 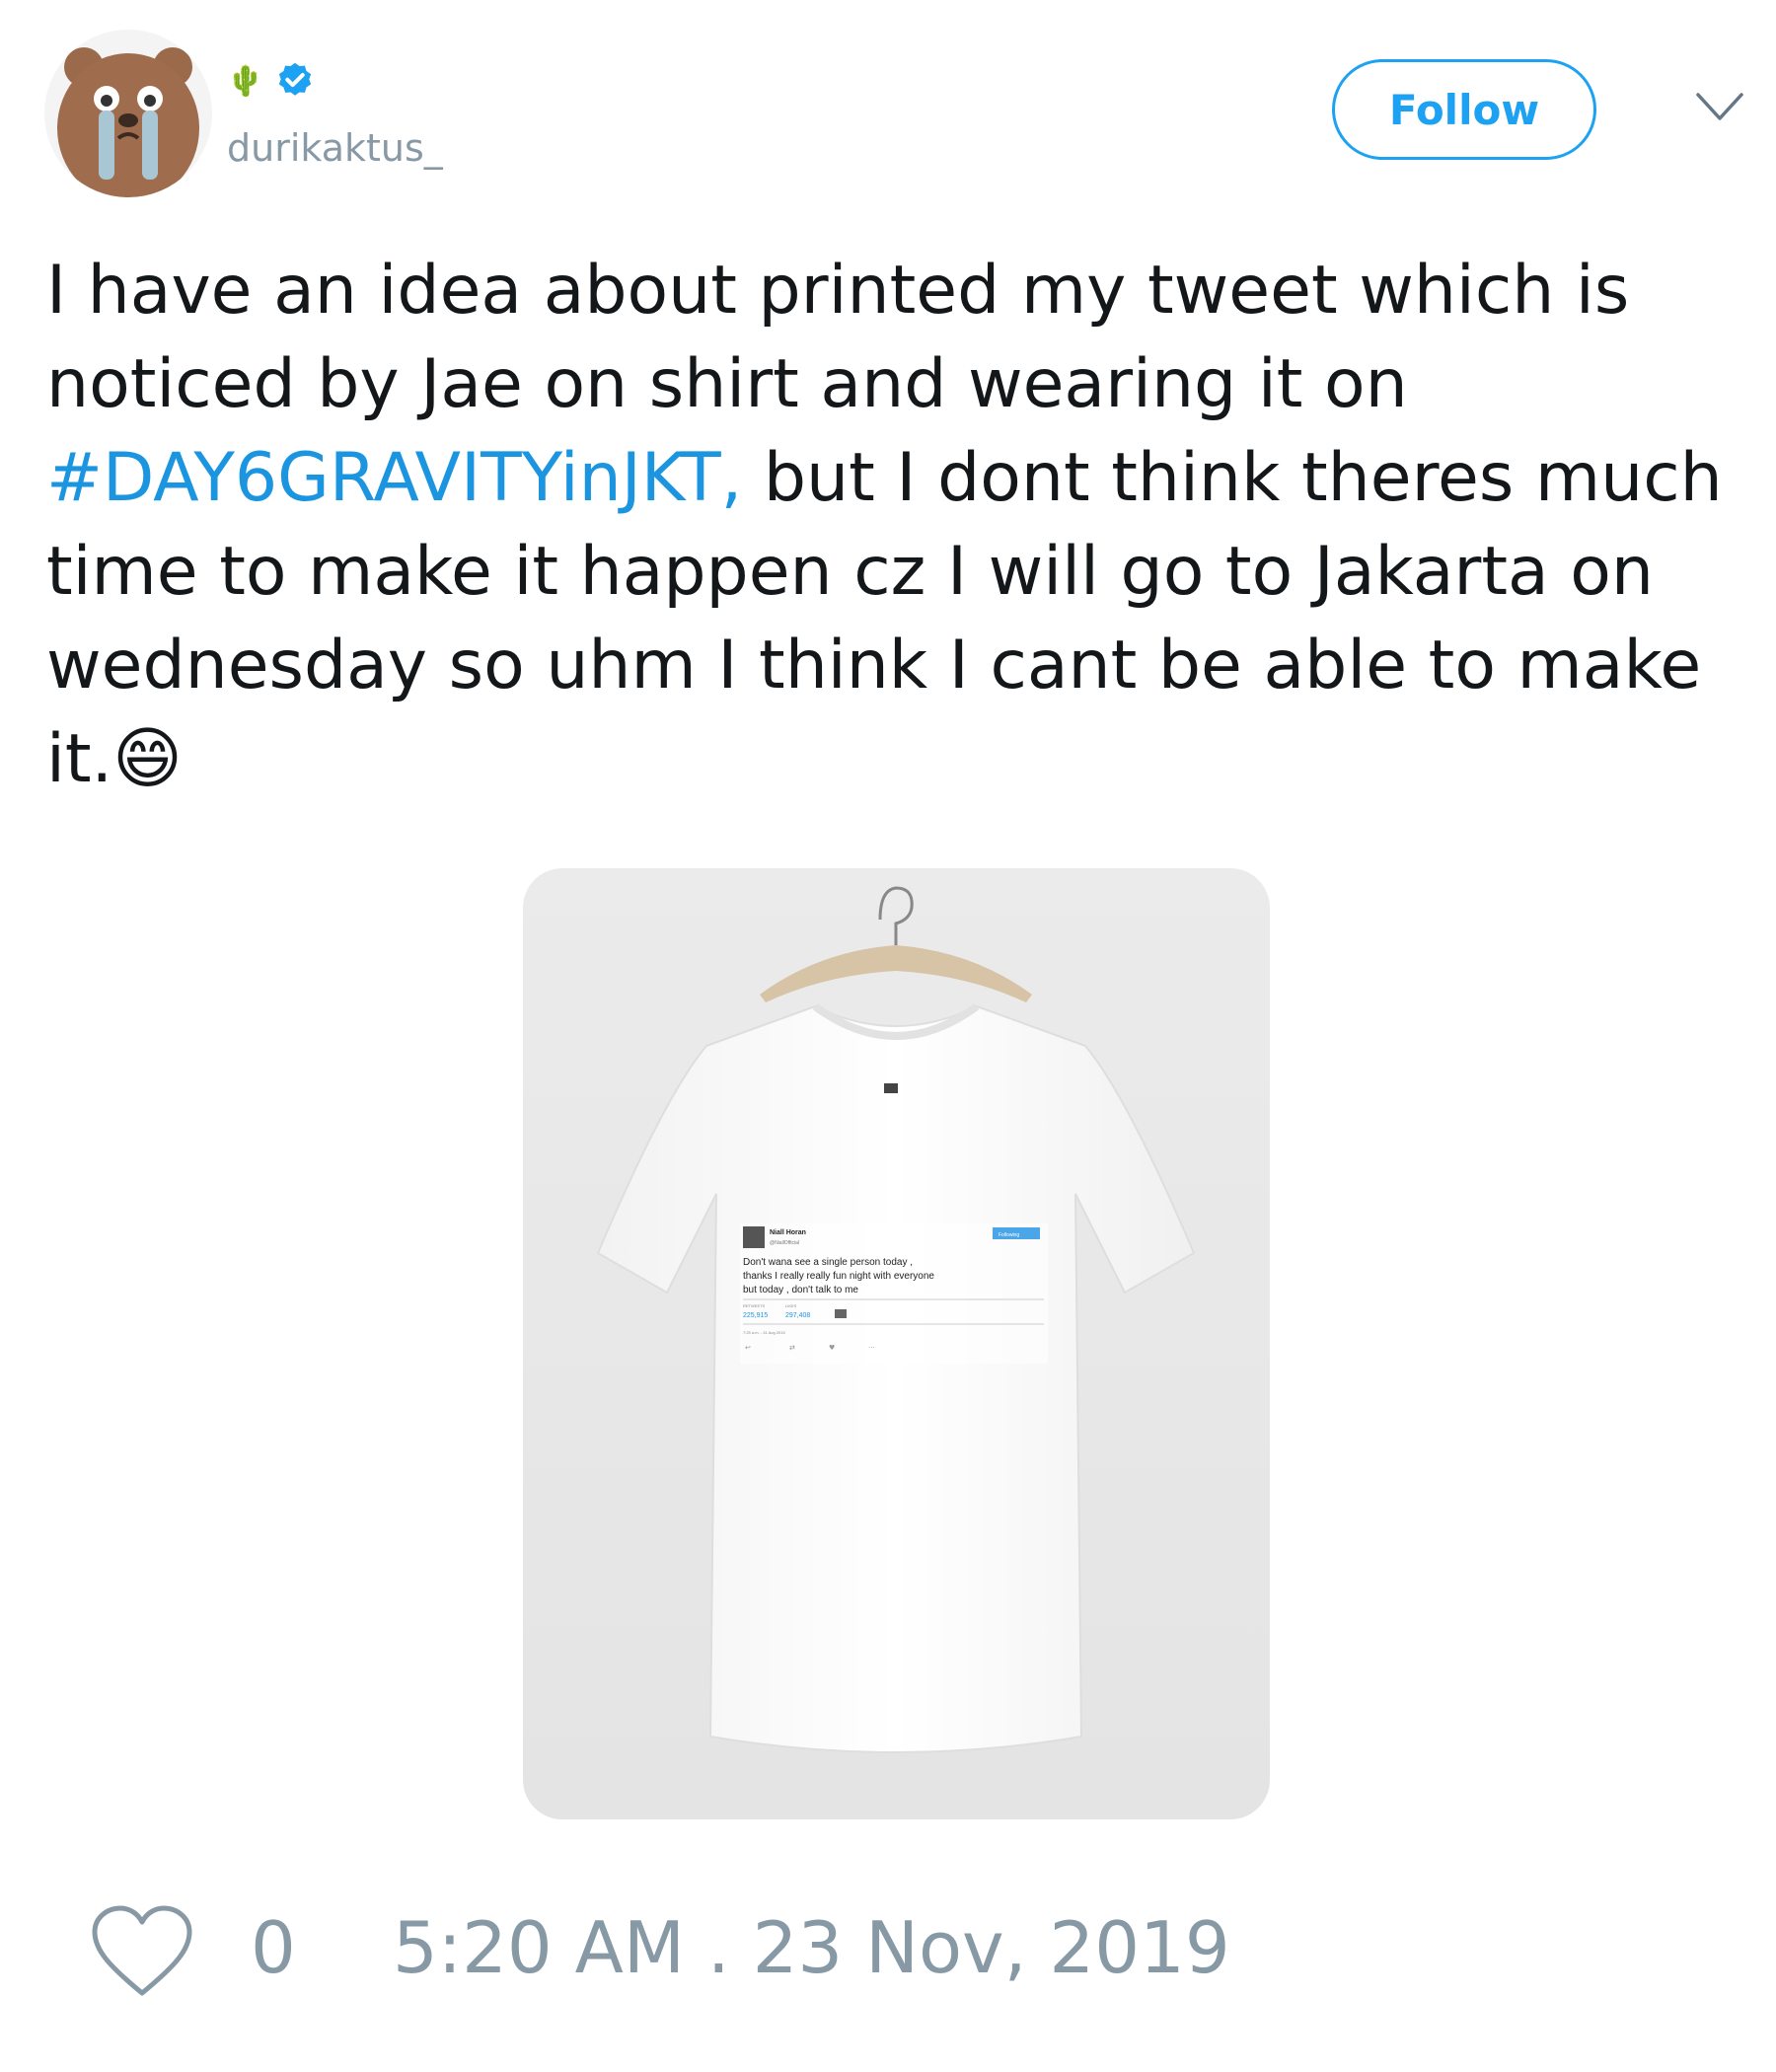 I want to click on avatar, so click(x=128, y=114).